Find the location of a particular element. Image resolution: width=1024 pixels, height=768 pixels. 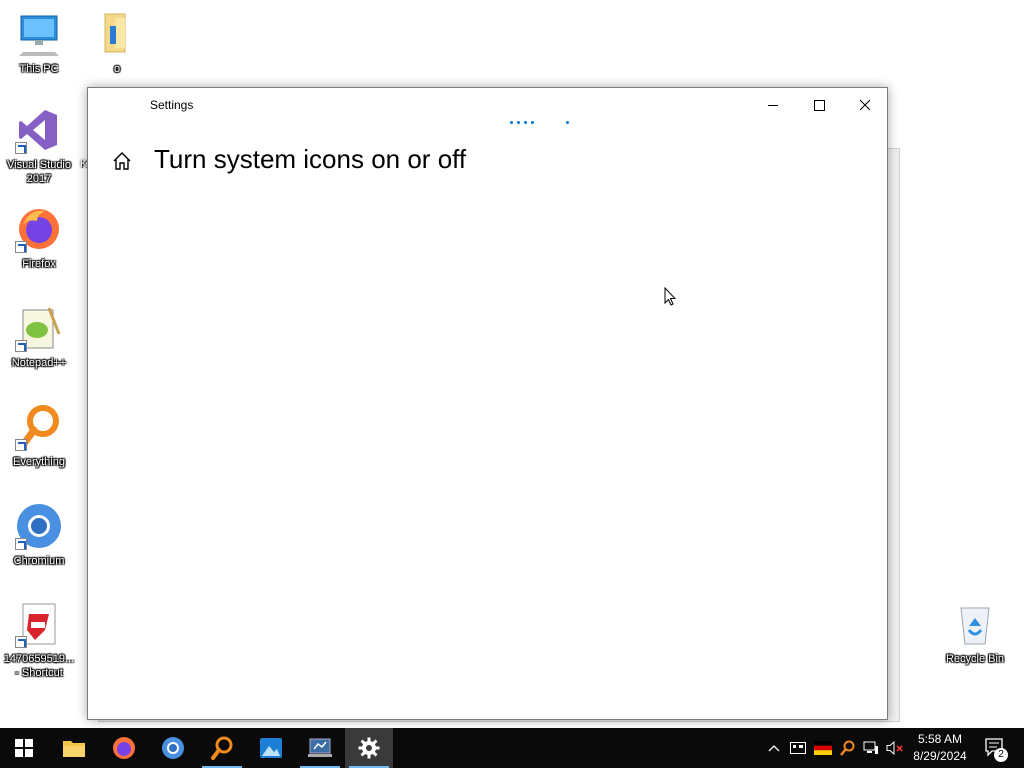

clock-time: 5:58 AM is located at coordinates (940, 739).